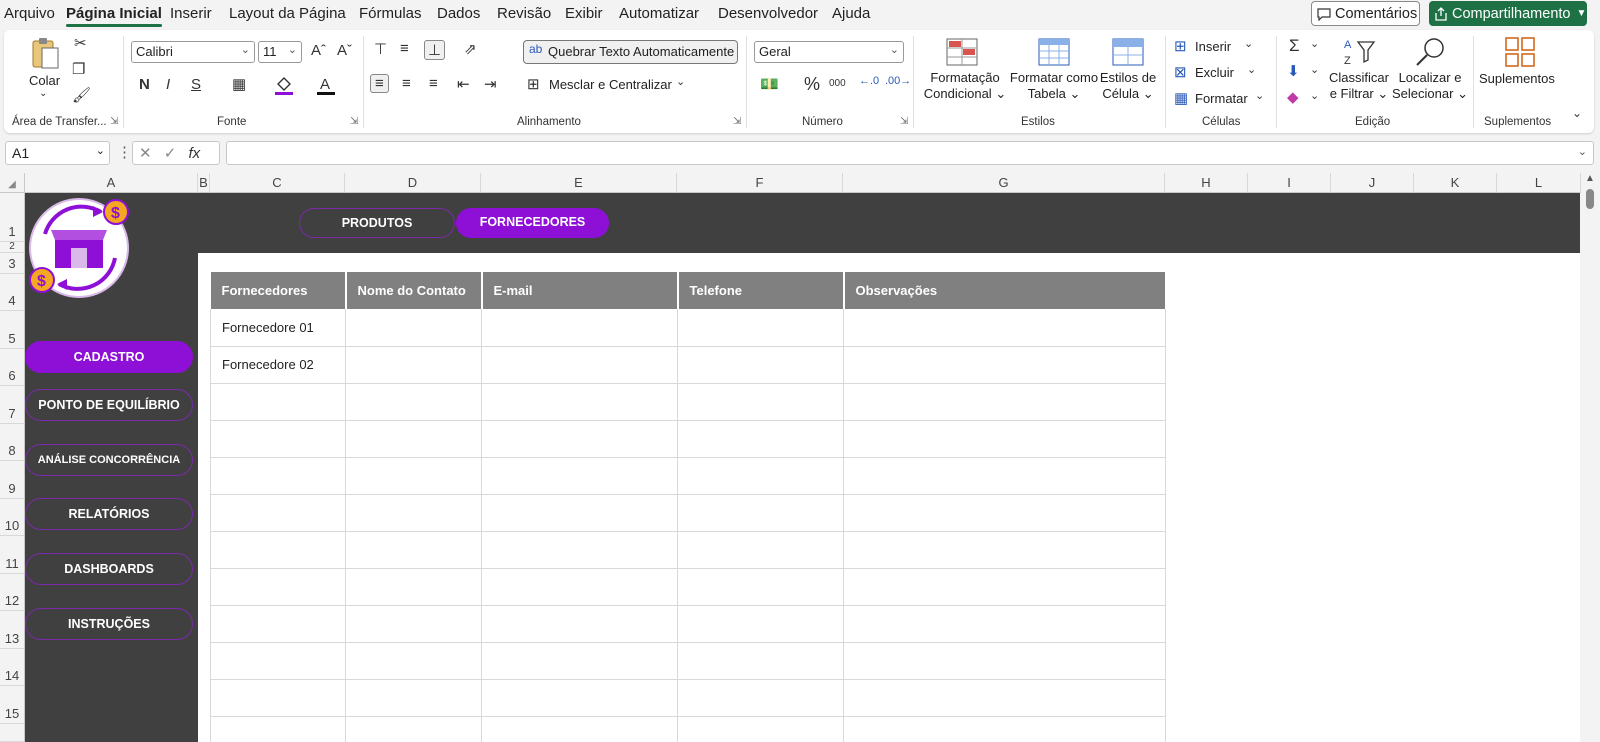  Describe the element at coordinates (584, 13) in the screenshot. I see `menu-exibir: Exibir` at that location.